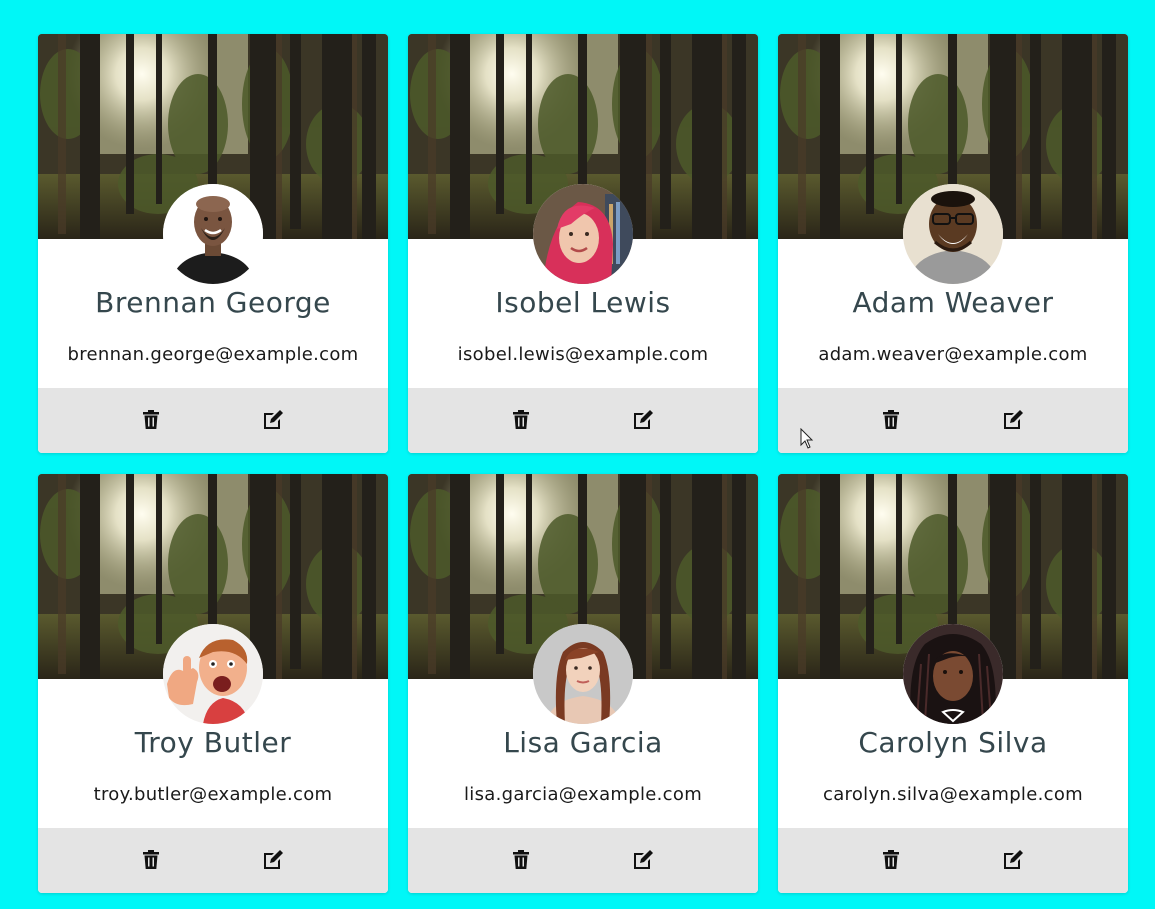 The image size is (1155, 909). I want to click on contact-card: Carolyn Silva carolyn.silva@example.com, so click(953, 683).